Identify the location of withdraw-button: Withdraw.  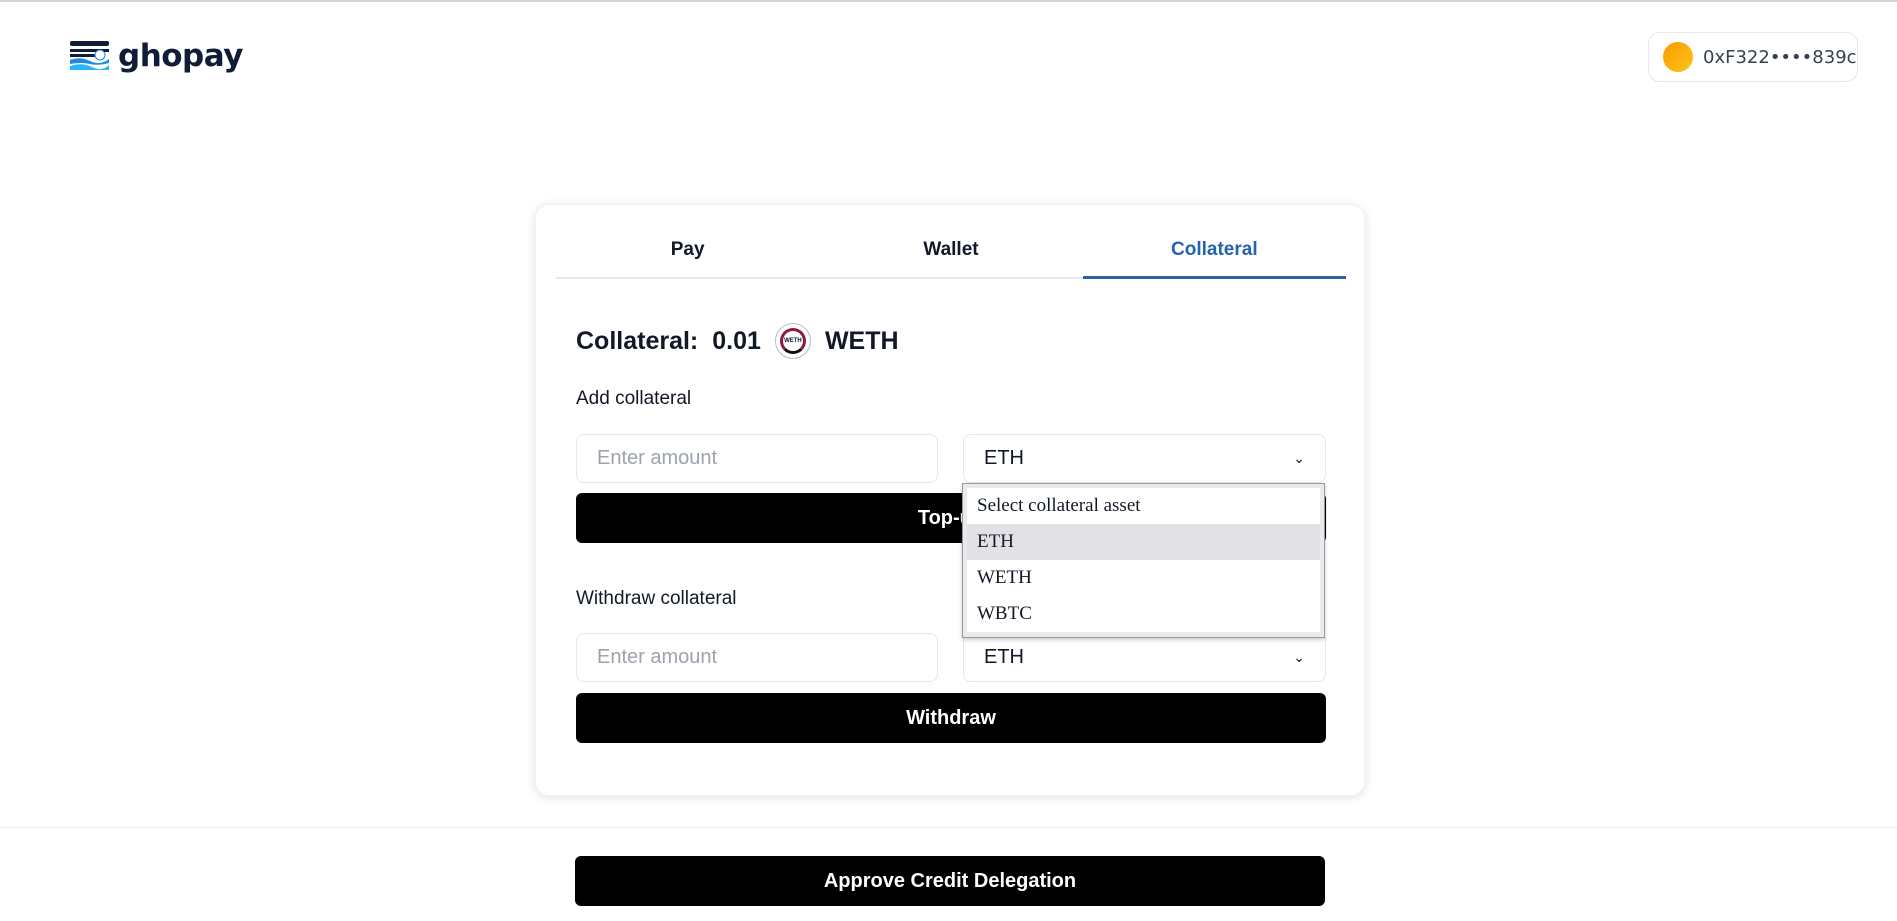
(951, 718).